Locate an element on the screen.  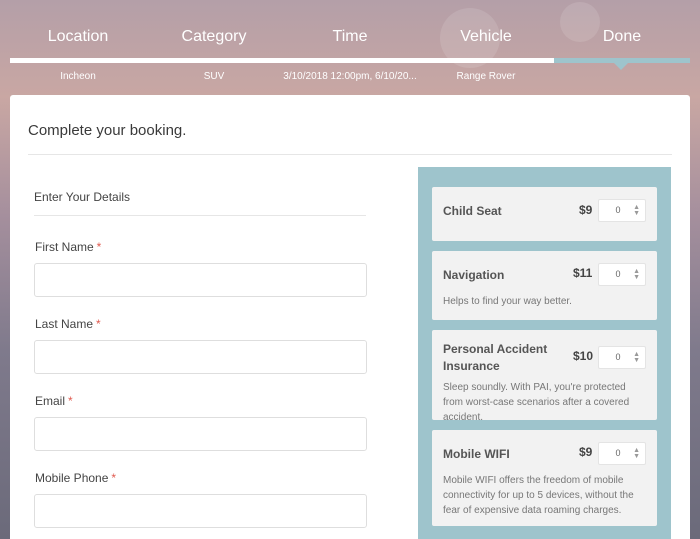
step-labels: Location Category Time Vehicle Done is located at coordinates (350, 37).